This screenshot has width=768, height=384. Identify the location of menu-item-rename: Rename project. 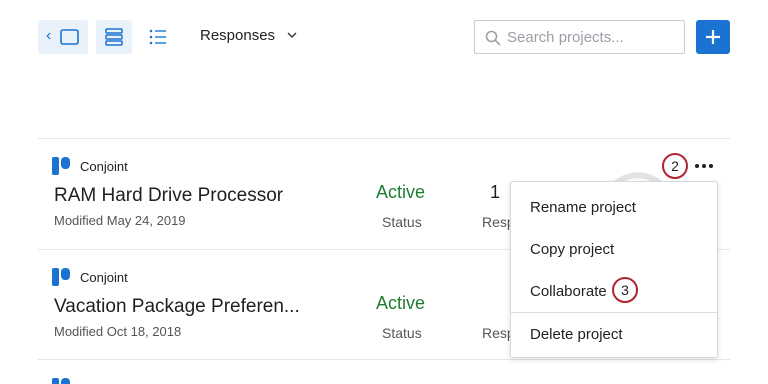
(614, 207).